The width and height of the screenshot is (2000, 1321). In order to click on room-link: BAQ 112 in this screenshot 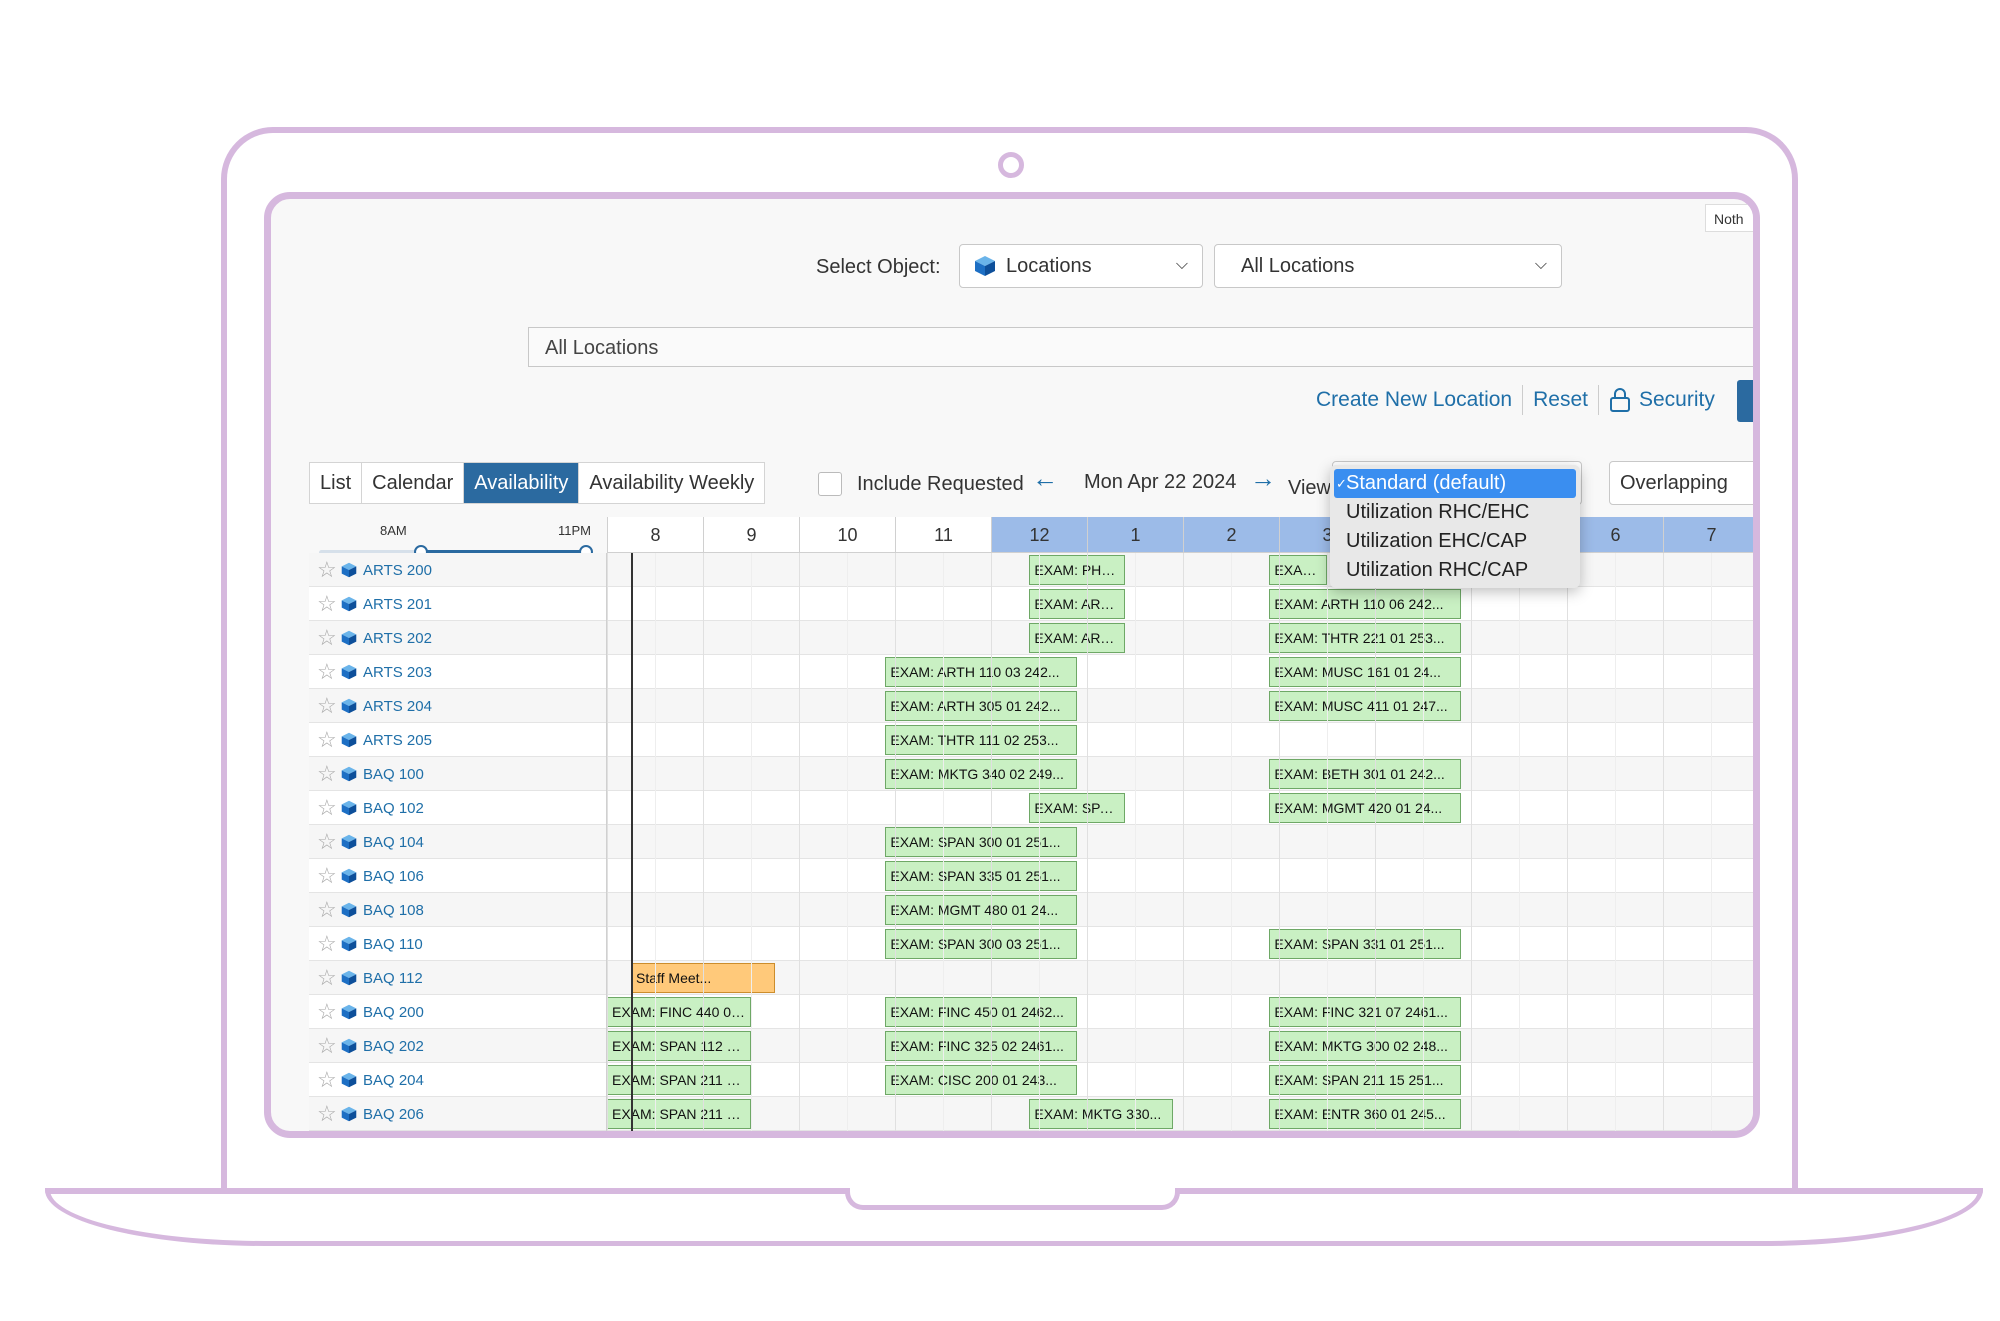, I will do `click(393, 978)`.